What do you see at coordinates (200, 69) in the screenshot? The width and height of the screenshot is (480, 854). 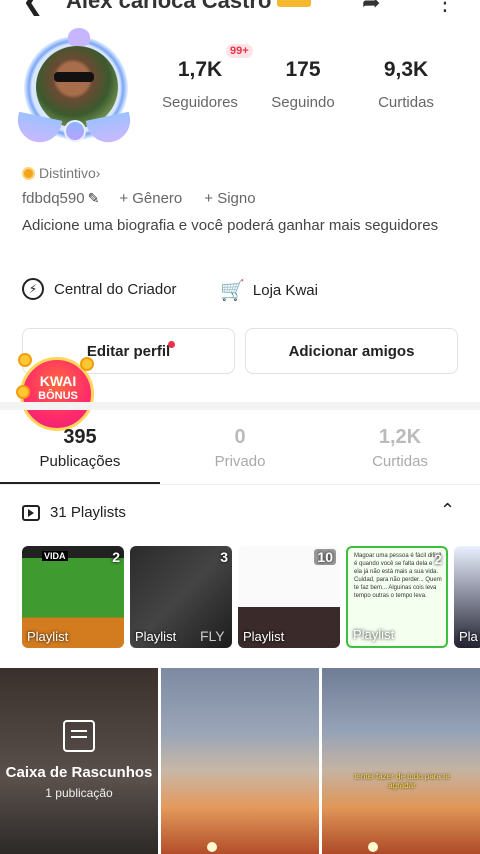 I see `stat-value: 1,7K` at bounding box center [200, 69].